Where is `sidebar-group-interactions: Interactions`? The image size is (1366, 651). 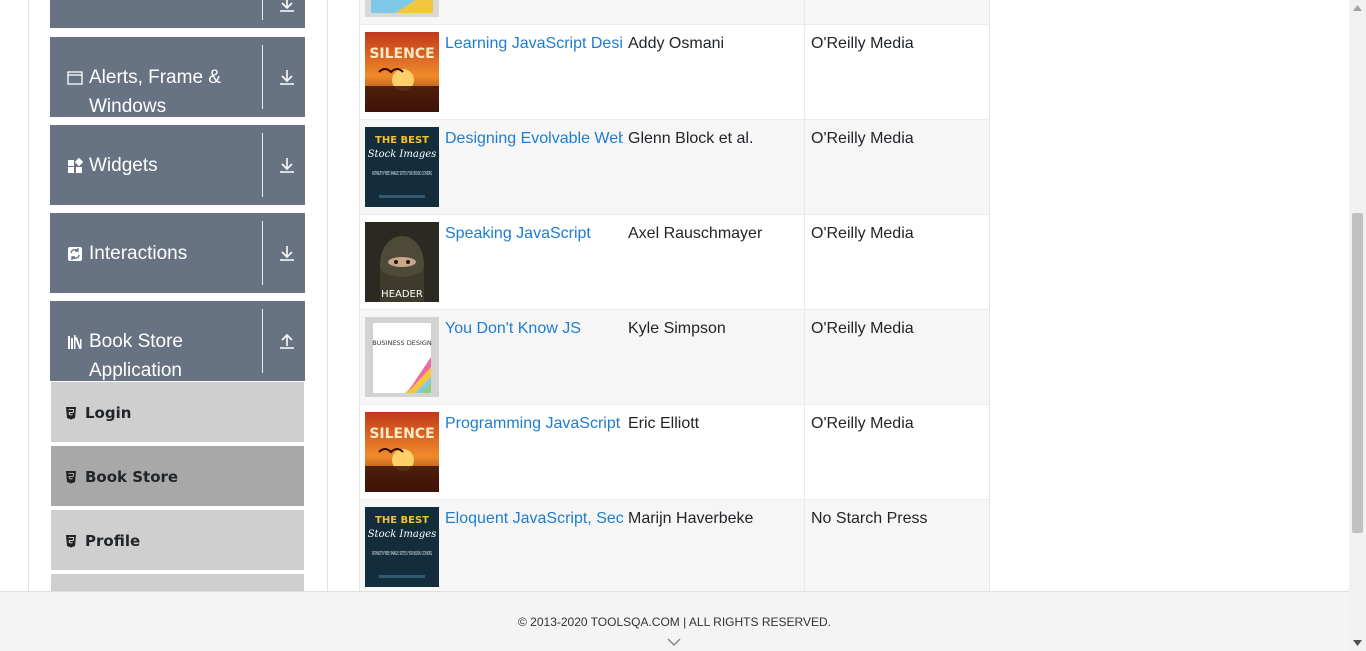
sidebar-group-interactions: Interactions is located at coordinates (177, 253).